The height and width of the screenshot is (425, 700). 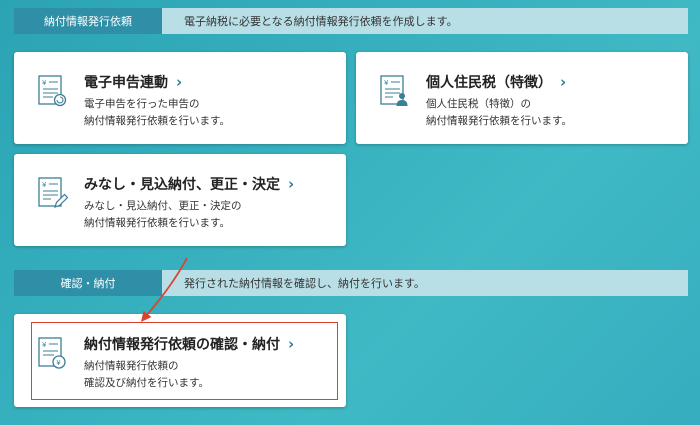 What do you see at coordinates (126, 83) in the screenshot?
I see `card-title-text: 電子申告連動` at bounding box center [126, 83].